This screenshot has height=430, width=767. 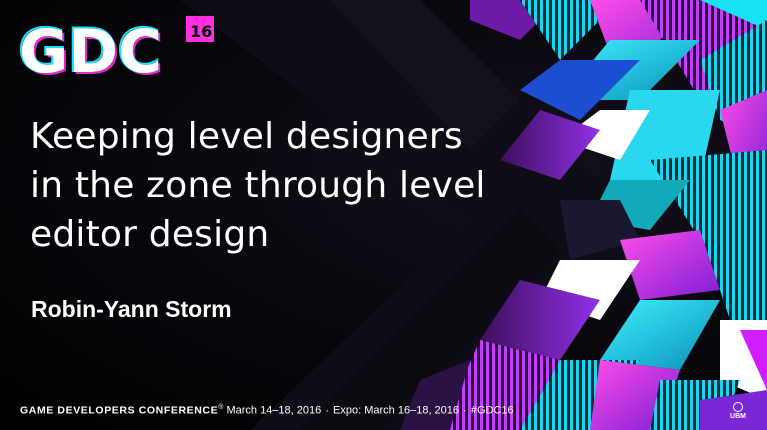 What do you see at coordinates (492, 410) in the screenshot?
I see `hashtag: #GDC16` at bounding box center [492, 410].